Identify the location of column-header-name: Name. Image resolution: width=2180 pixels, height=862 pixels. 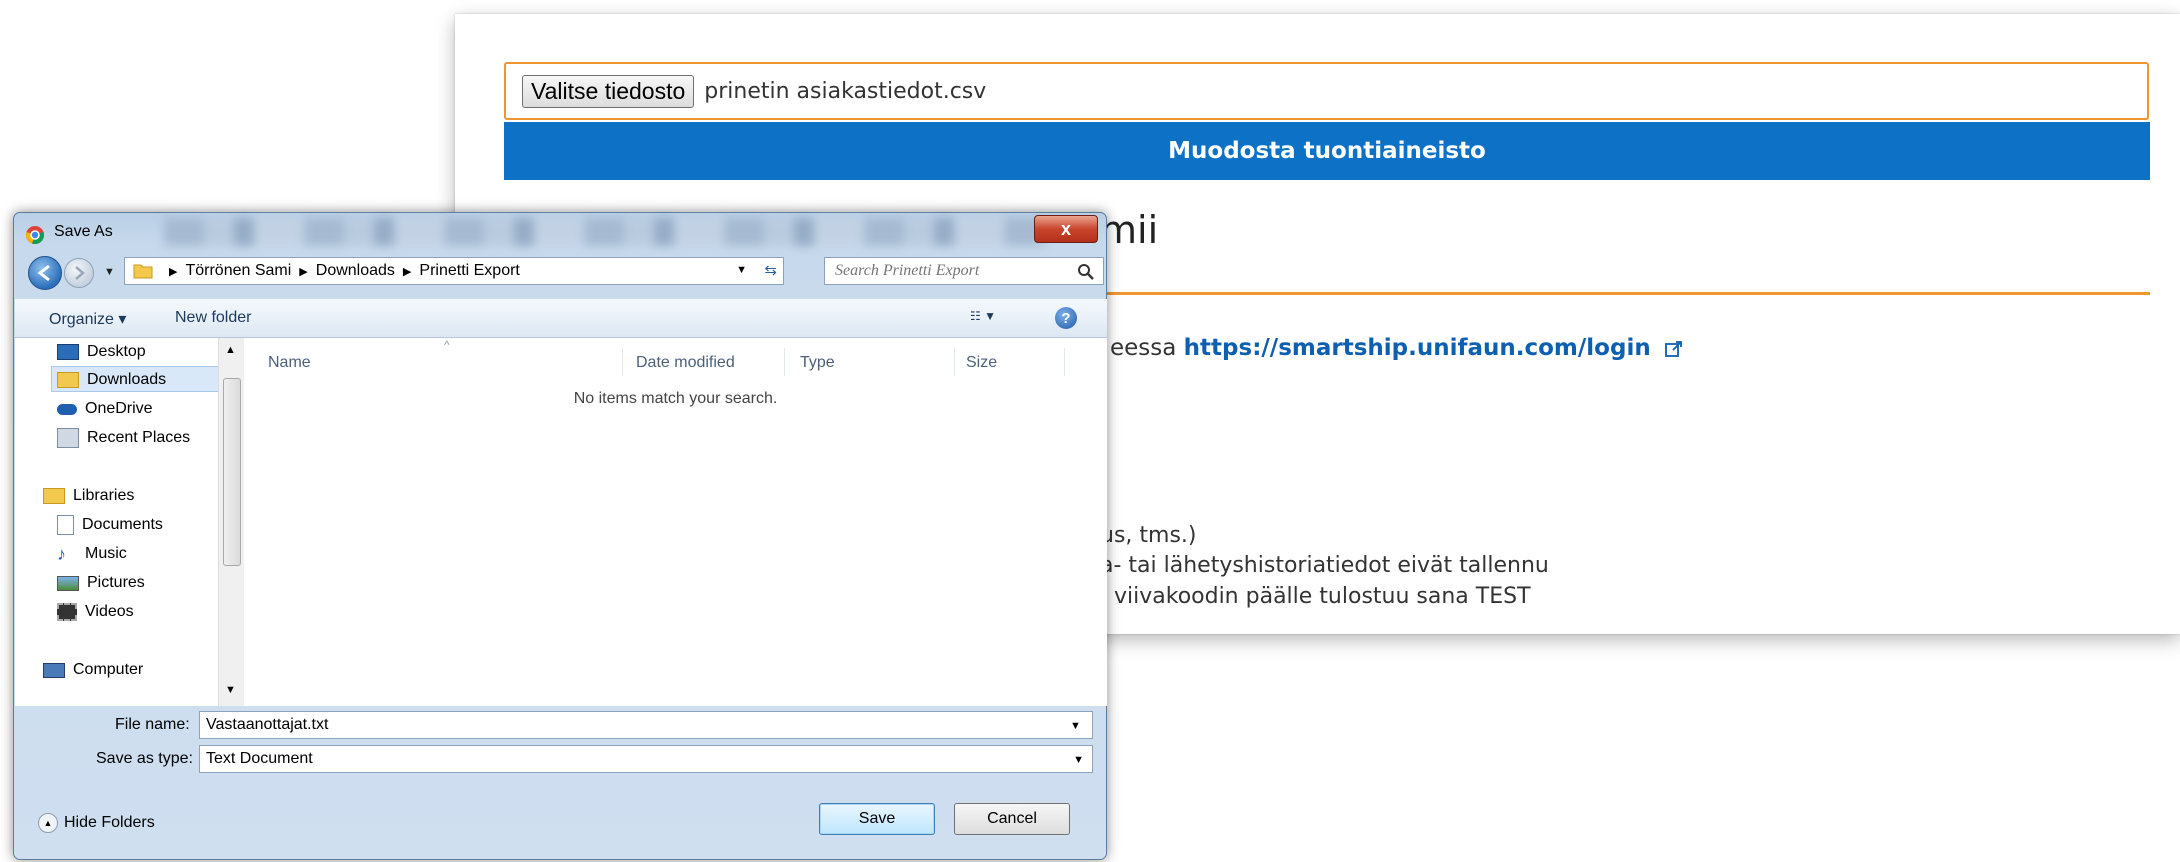
(289, 363).